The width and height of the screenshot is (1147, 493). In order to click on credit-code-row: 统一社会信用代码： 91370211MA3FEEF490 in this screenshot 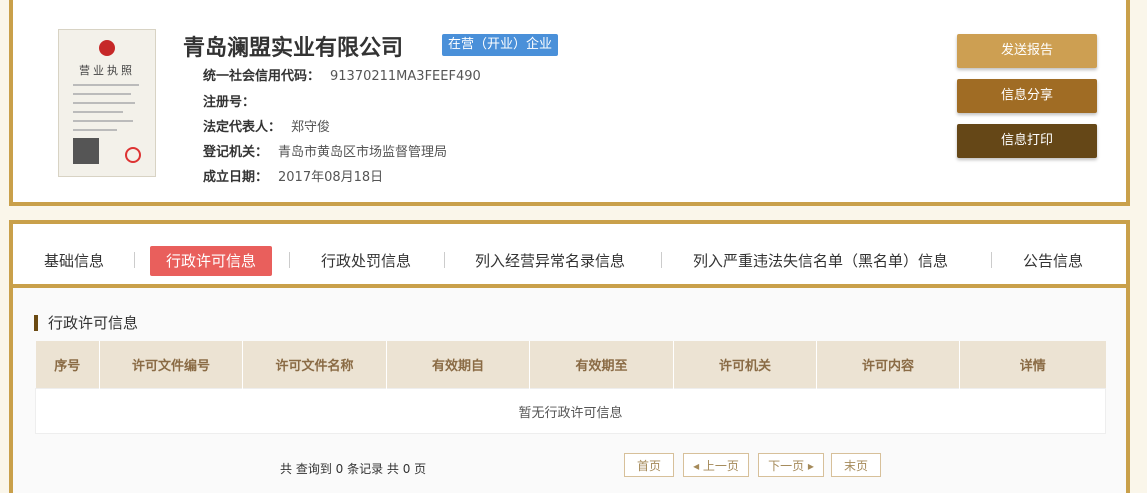, I will do `click(342, 74)`.